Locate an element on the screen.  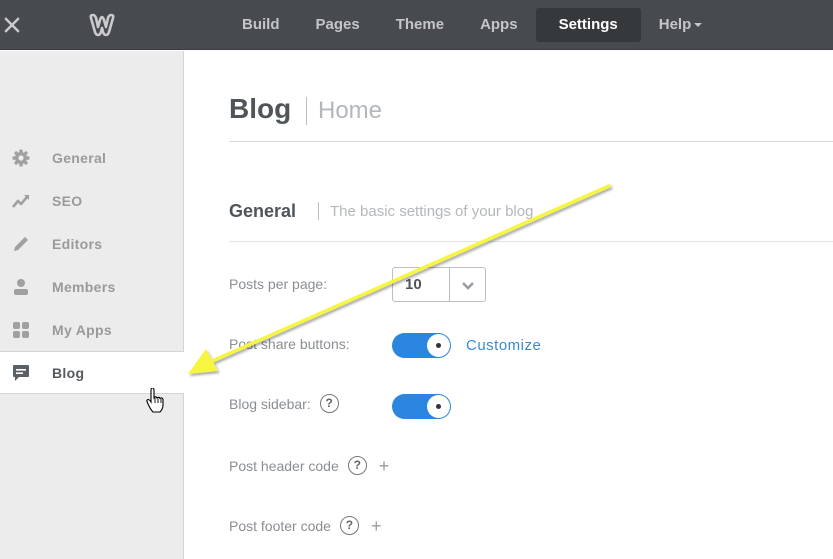
pencil-icon is located at coordinates (21, 244).